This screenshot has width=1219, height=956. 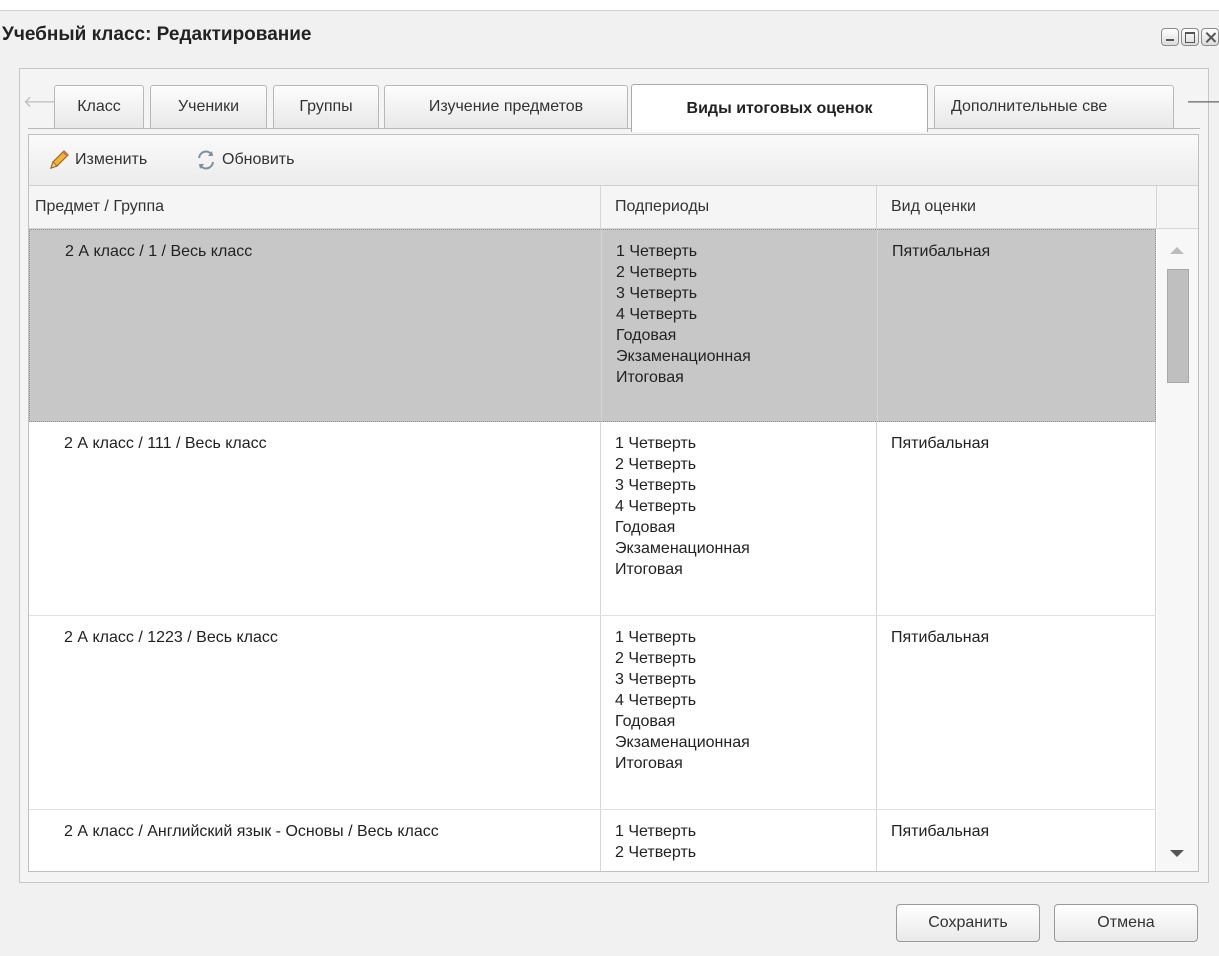 What do you see at coordinates (258, 159) in the screenshot?
I see `refresh-button-label: Обновить` at bounding box center [258, 159].